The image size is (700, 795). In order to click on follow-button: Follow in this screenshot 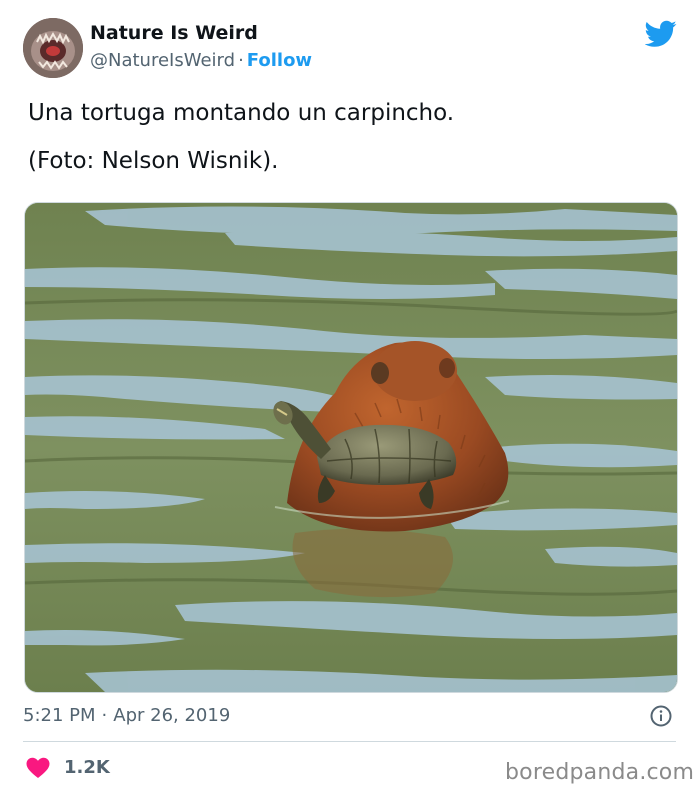, I will do `click(279, 60)`.